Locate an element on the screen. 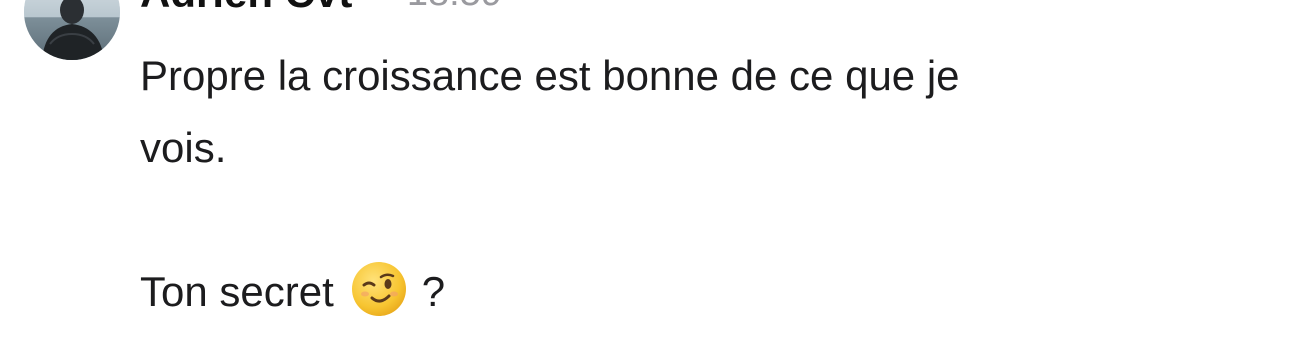  author-name: Adrien Cvt is located at coordinates (246, 8).